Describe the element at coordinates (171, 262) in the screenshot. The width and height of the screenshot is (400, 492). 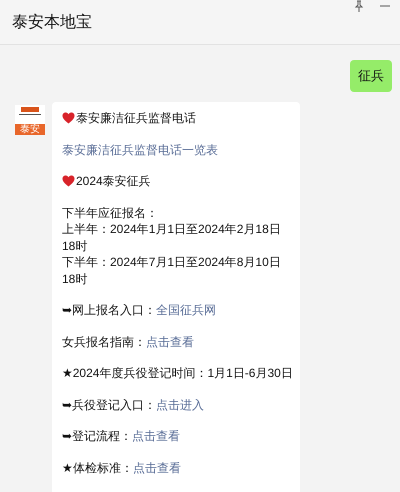
I see `message-text: 下半年：2024年7月1日至2024年8月10日` at that location.